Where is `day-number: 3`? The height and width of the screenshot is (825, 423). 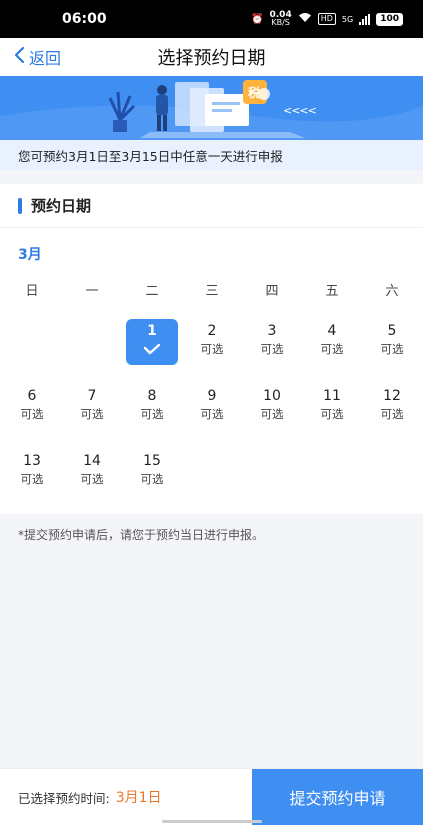 day-number: 3 is located at coordinates (272, 331).